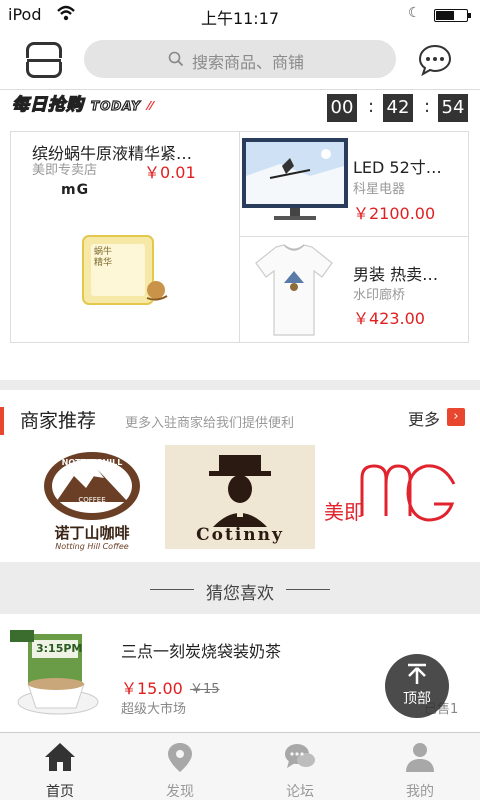 This screenshot has width=480, height=800. Describe the element at coordinates (344, 512) in the screenshot. I see `merchant-name: 美即` at that location.